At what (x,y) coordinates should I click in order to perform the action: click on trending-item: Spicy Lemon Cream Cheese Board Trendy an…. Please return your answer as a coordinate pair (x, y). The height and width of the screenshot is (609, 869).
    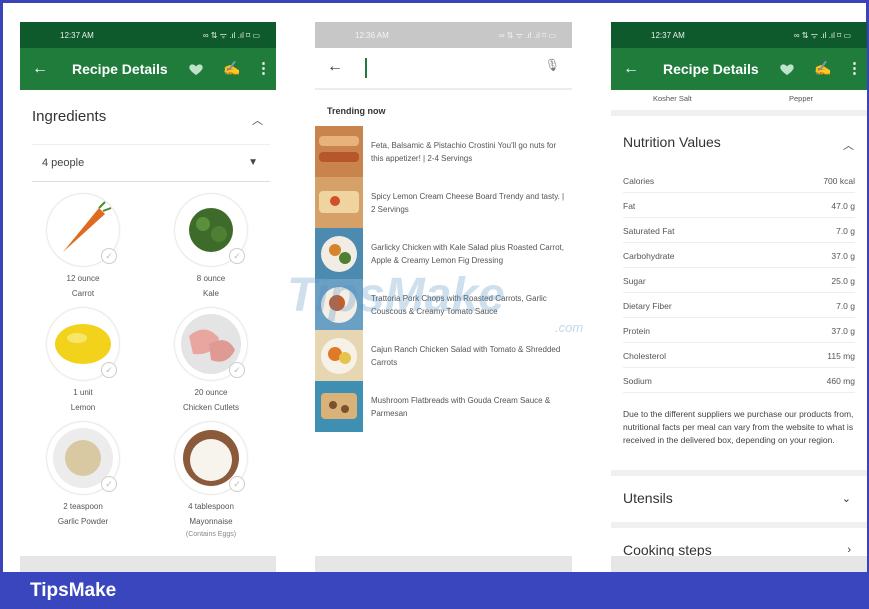
    Looking at the image, I should click on (443, 202).